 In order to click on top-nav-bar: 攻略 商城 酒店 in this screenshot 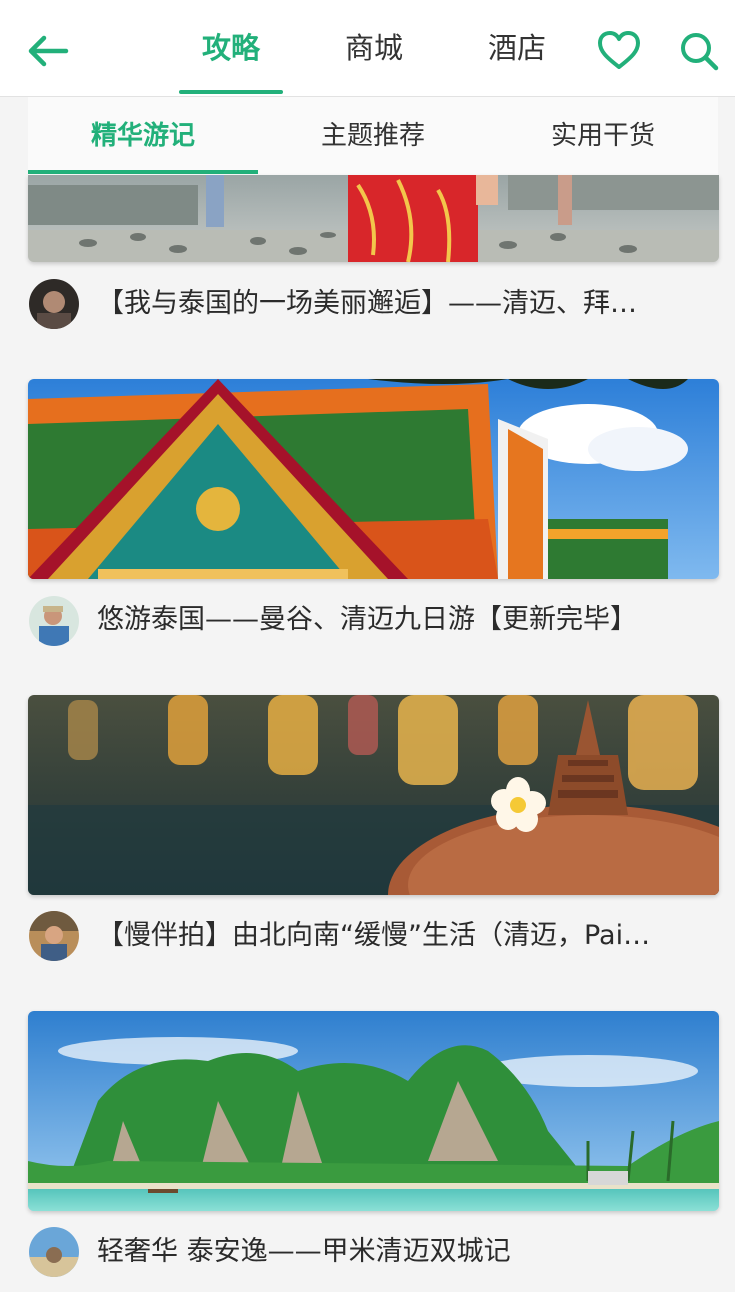, I will do `click(367, 48)`.